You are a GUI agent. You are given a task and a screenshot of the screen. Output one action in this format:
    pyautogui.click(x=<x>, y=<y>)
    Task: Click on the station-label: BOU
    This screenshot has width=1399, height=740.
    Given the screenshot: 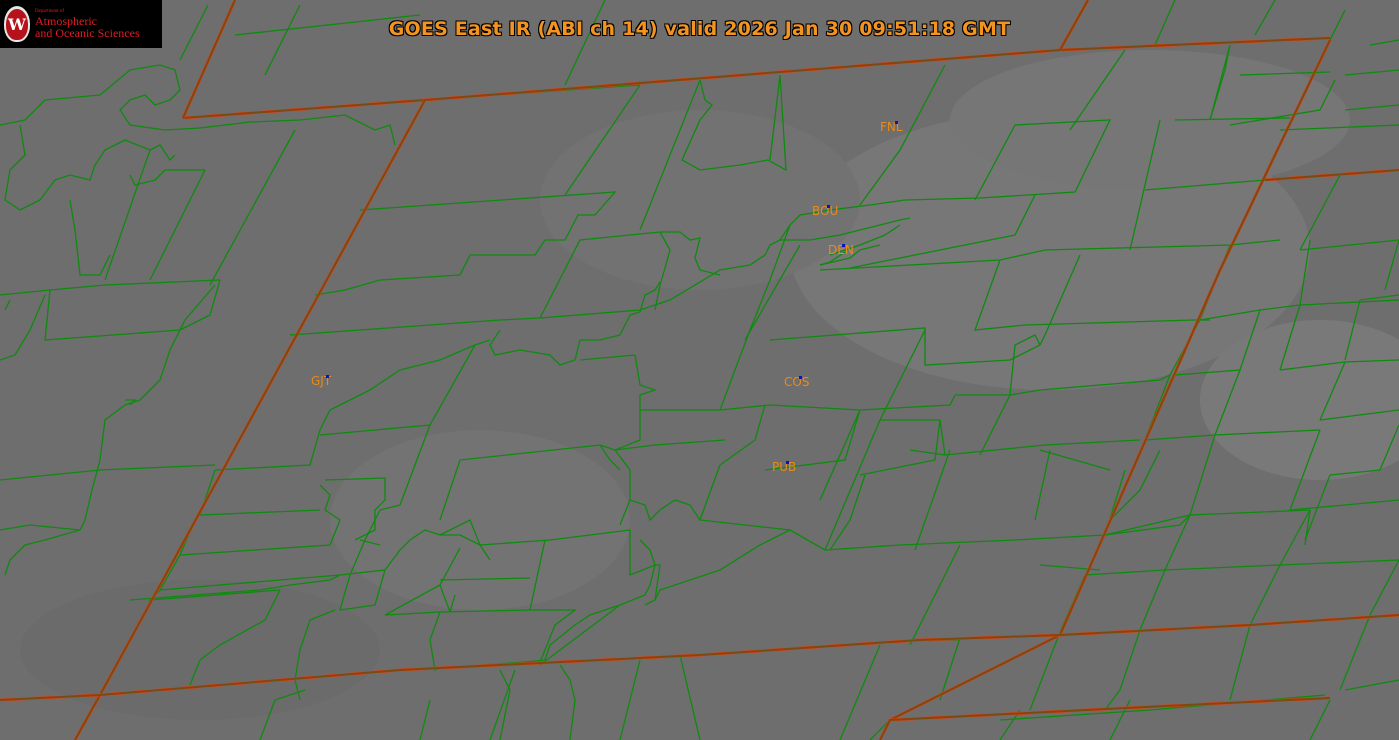 What is the action you would take?
    pyautogui.click(x=825, y=211)
    